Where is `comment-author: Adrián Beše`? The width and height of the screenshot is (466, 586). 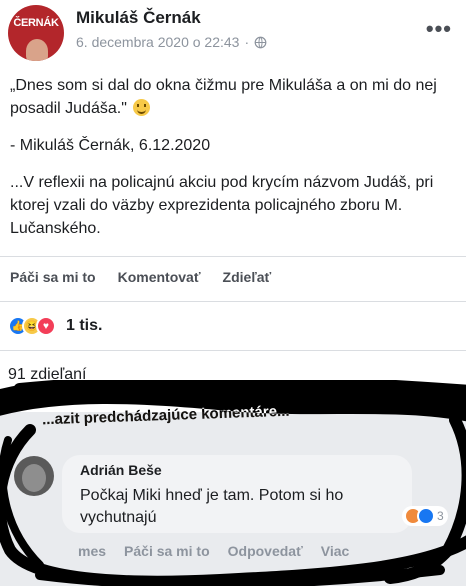 comment-author: Adrián Beše is located at coordinates (121, 470).